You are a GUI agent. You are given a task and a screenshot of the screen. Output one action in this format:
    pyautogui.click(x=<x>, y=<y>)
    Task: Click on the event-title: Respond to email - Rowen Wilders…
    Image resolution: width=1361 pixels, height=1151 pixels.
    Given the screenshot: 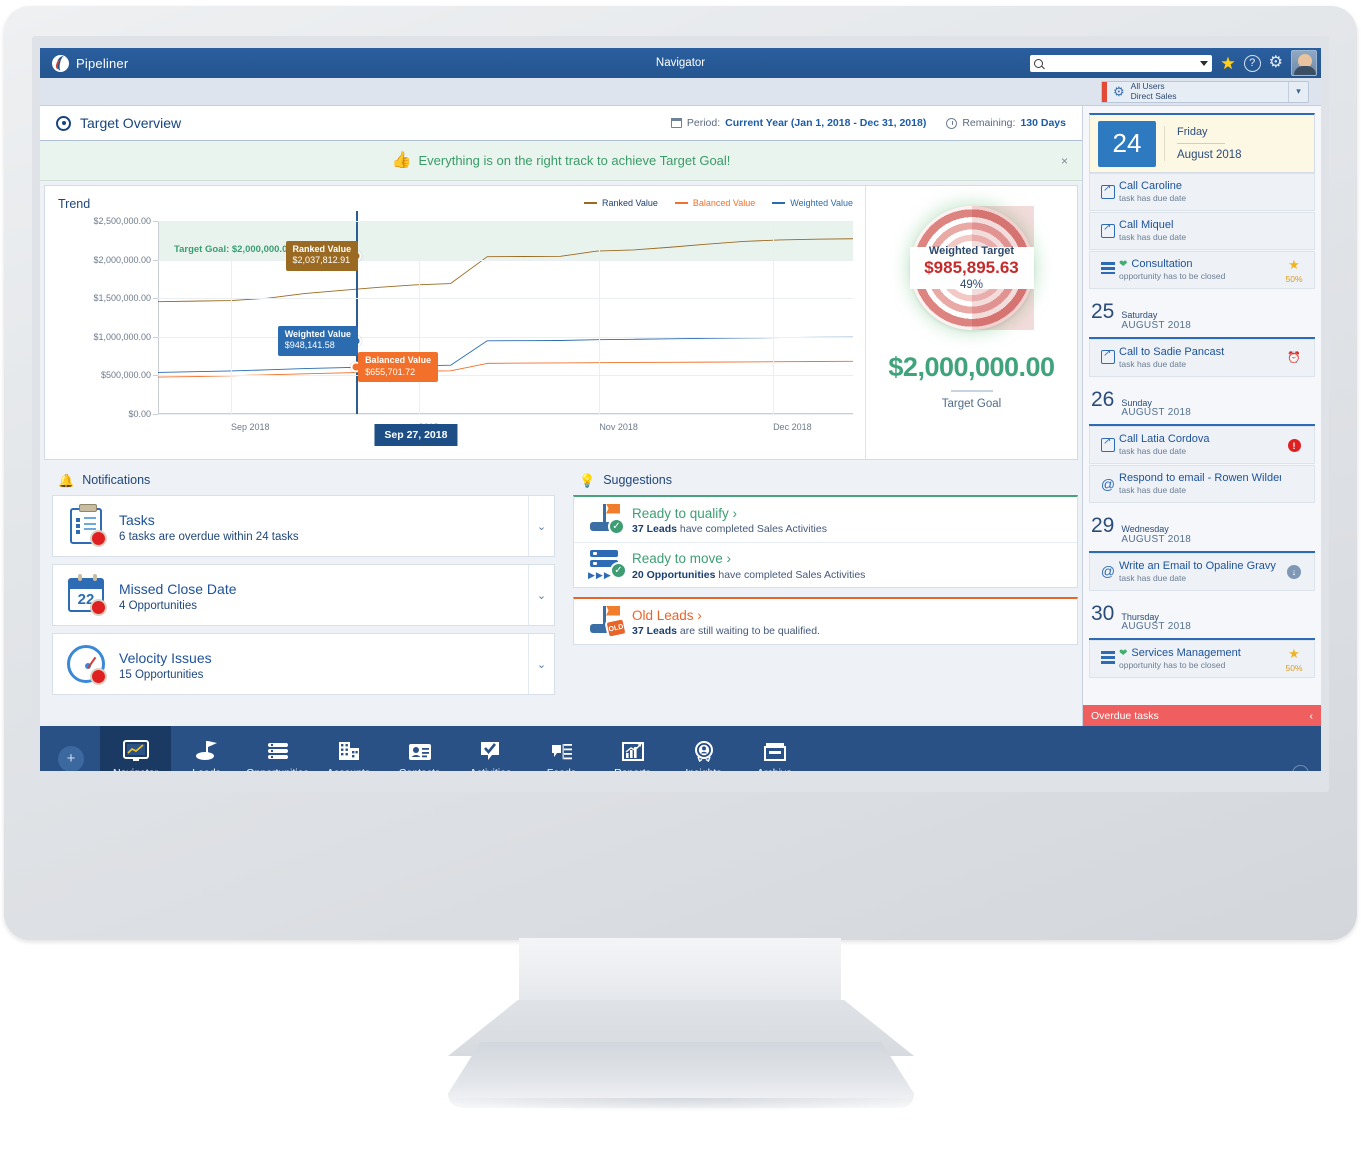 What is the action you would take?
    pyautogui.click(x=1200, y=478)
    